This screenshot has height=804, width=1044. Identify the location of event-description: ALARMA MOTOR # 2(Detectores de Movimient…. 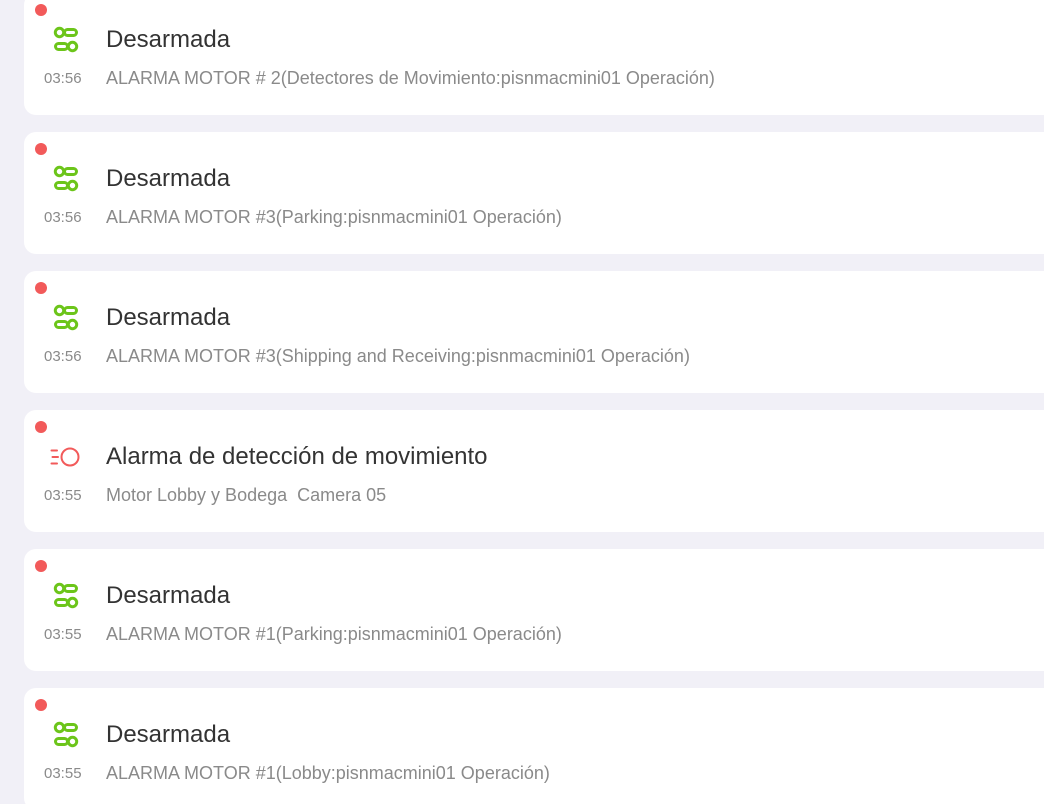
(410, 78).